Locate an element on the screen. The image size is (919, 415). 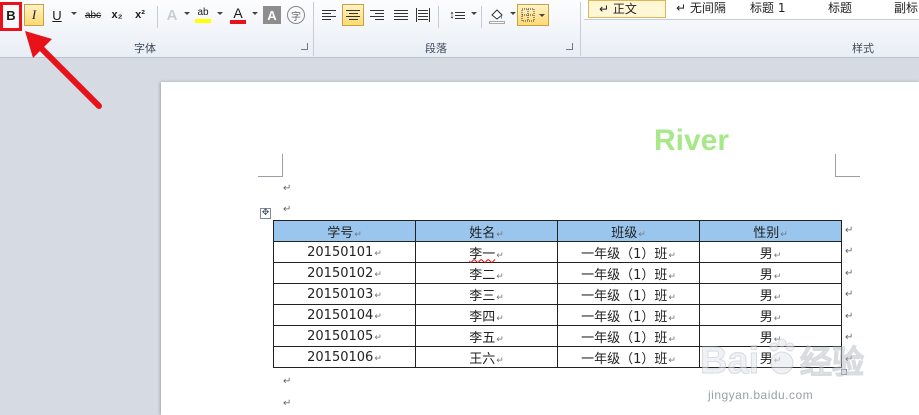
font-group-label: 字体 is located at coordinates (145, 48).